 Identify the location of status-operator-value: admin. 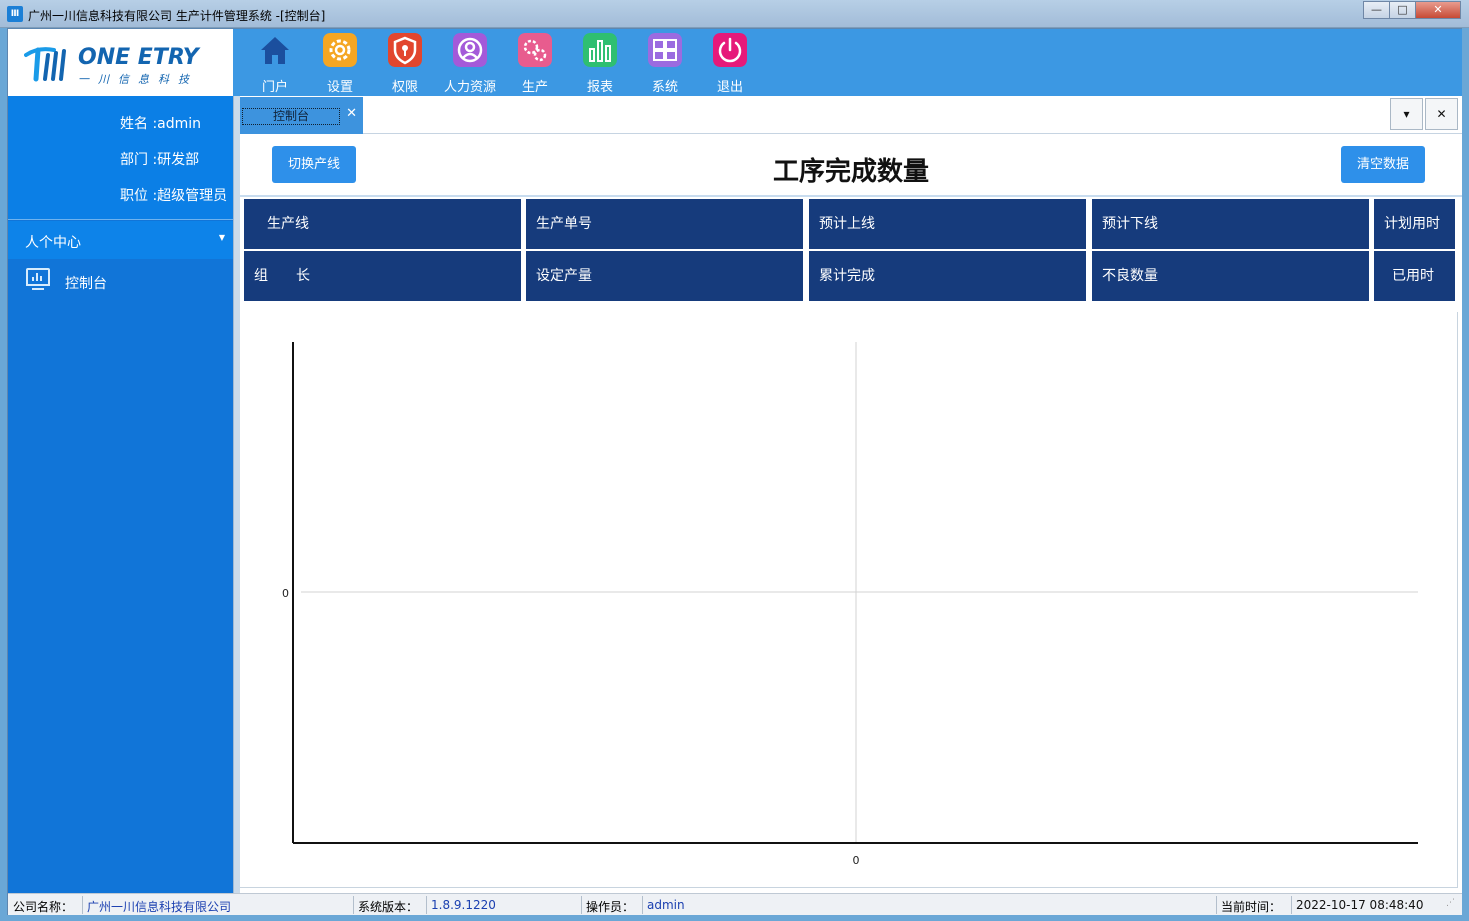
(666, 905).